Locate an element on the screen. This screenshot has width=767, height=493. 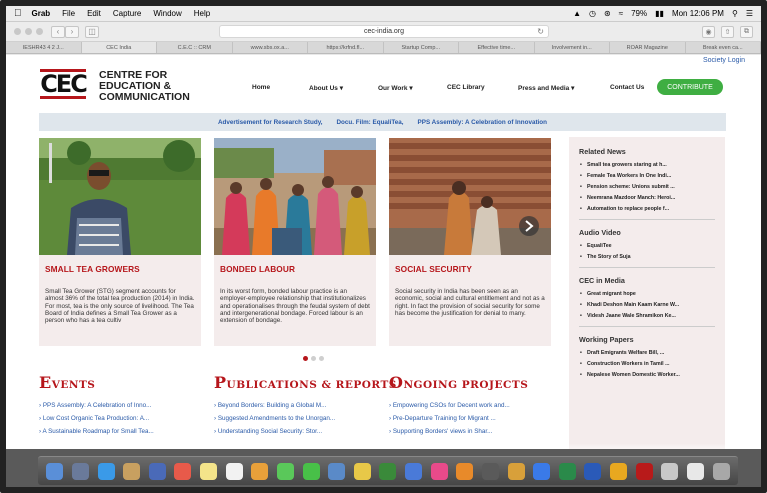
card-image-tea-grower is located at coordinates (120, 196).